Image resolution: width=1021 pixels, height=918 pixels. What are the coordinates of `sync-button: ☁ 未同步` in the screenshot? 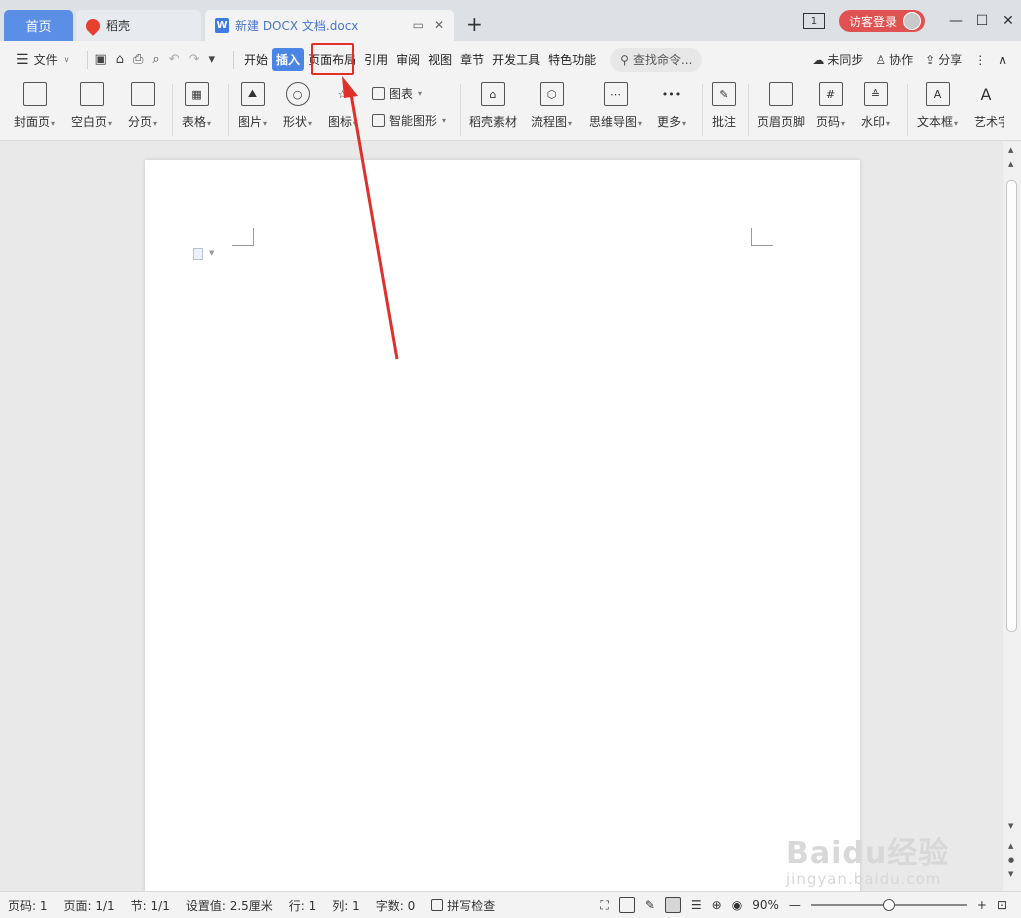 It's located at (837, 59).